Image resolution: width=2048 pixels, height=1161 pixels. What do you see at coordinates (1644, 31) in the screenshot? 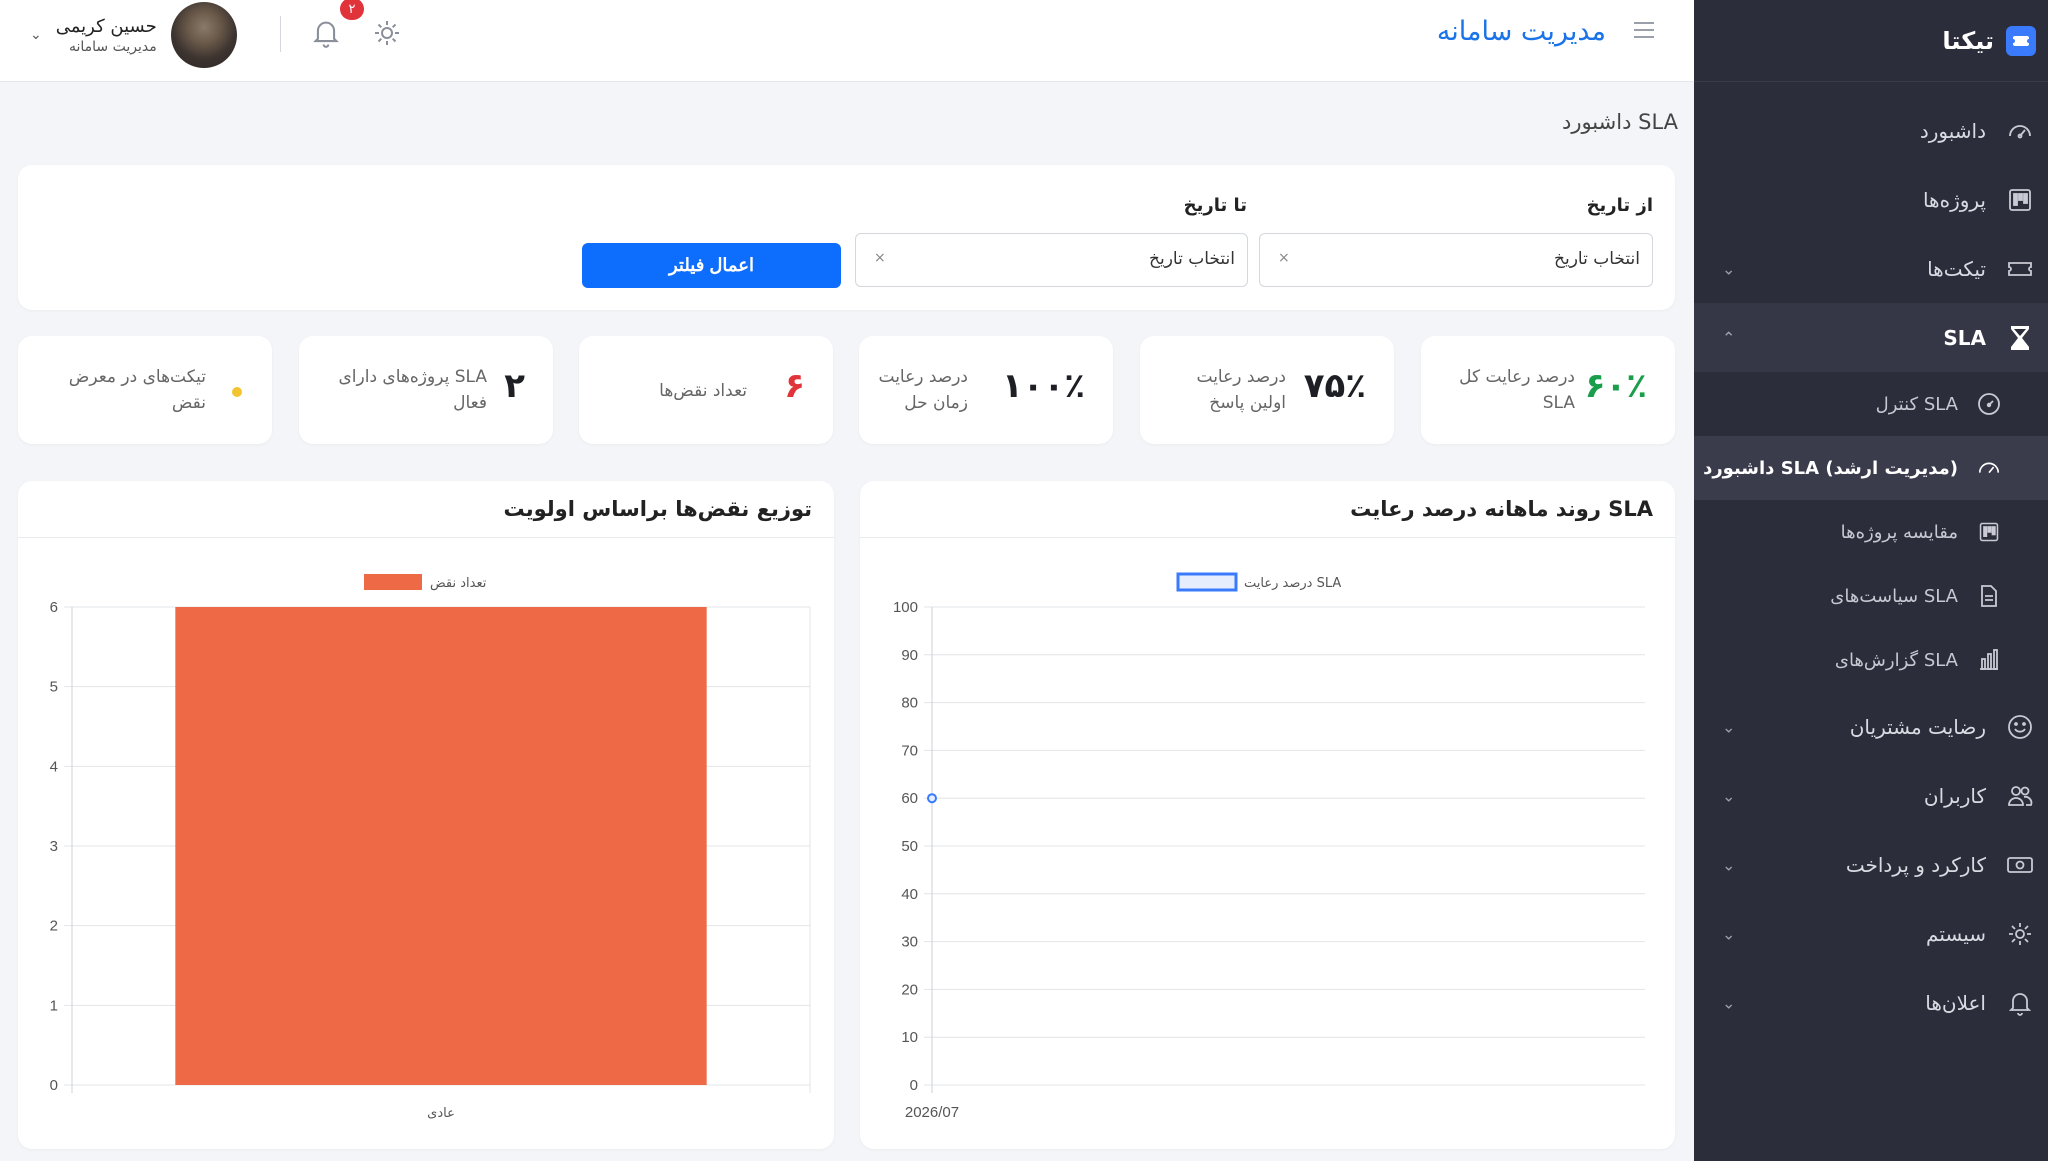
I see `menu-icon` at bounding box center [1644, 31].